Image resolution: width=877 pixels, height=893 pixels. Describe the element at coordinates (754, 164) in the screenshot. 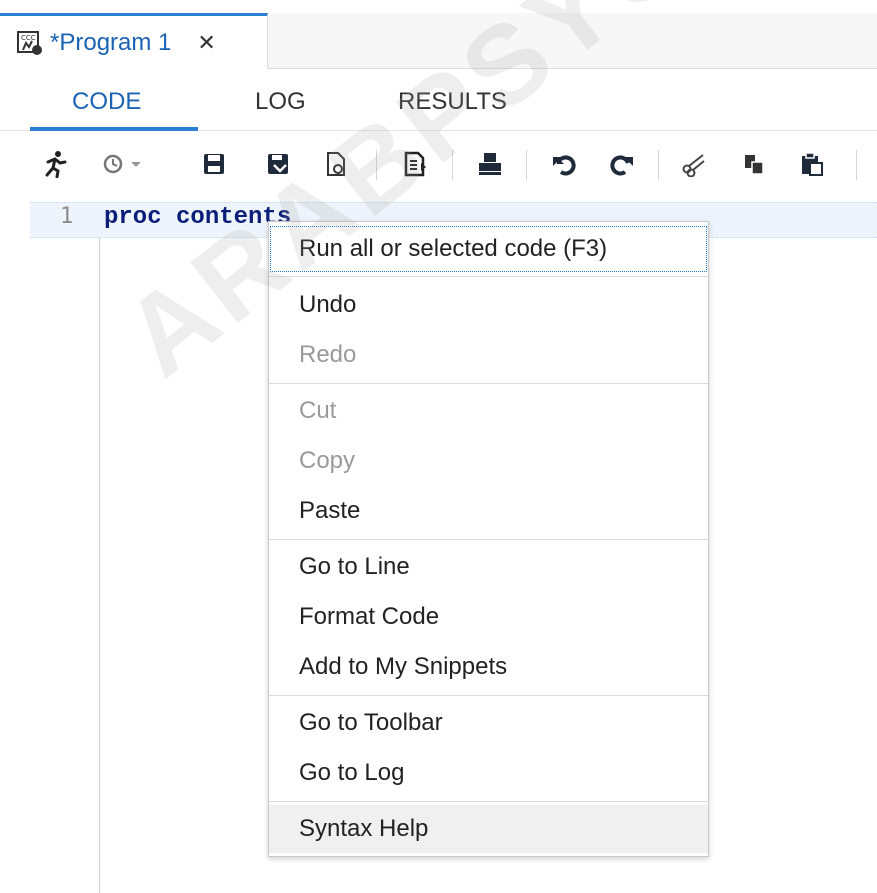

I see `copy-icon` at that location.